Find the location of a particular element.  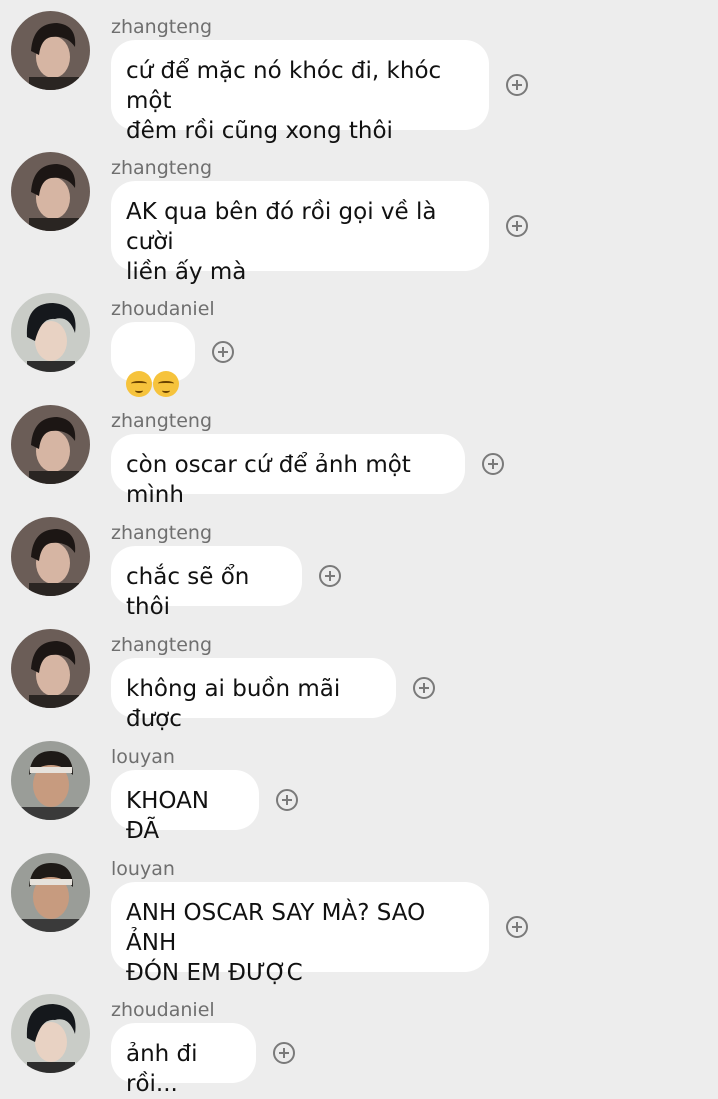

message-bubble is located at coordinates (153, 359).